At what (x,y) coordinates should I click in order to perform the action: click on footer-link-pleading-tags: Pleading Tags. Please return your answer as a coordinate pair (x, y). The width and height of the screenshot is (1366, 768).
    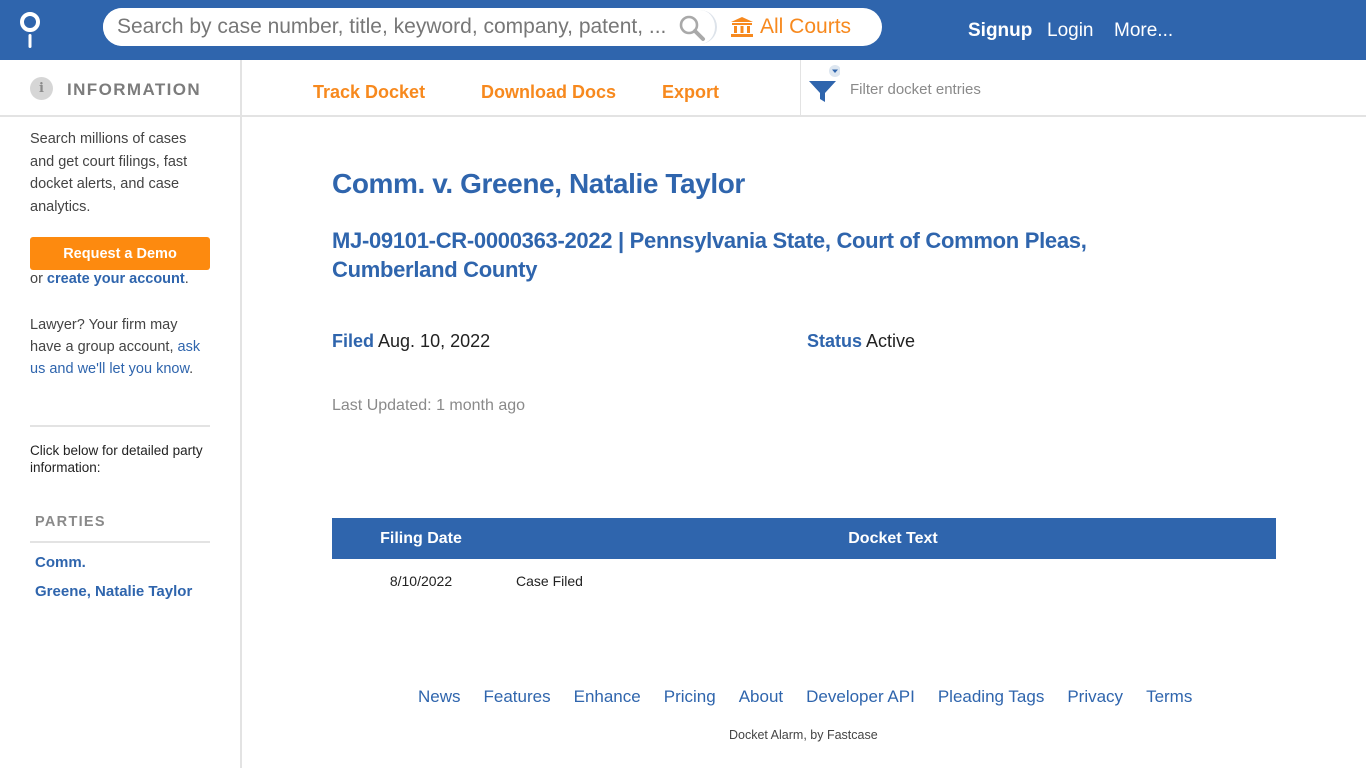
    Looking at the image, I should click on (991, 697).